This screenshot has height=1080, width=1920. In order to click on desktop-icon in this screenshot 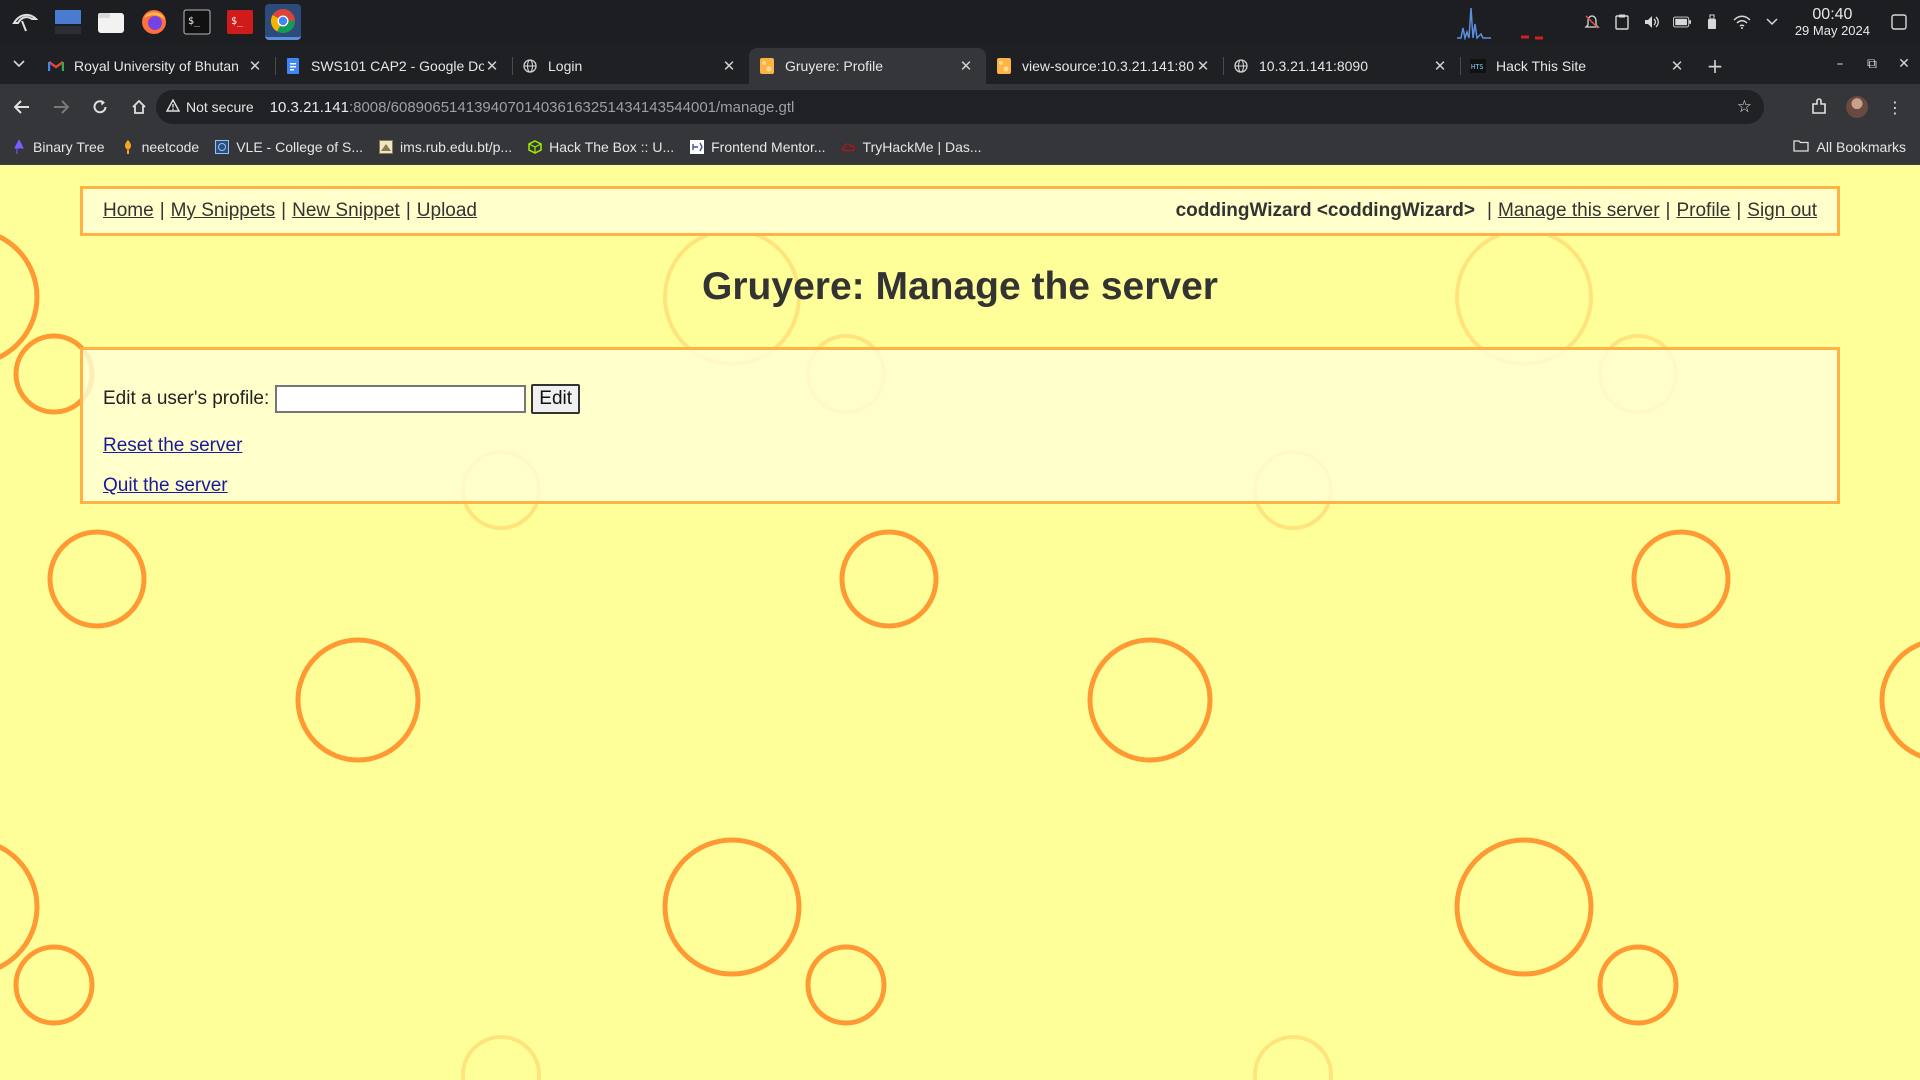, I will do `click(68, 22)`.